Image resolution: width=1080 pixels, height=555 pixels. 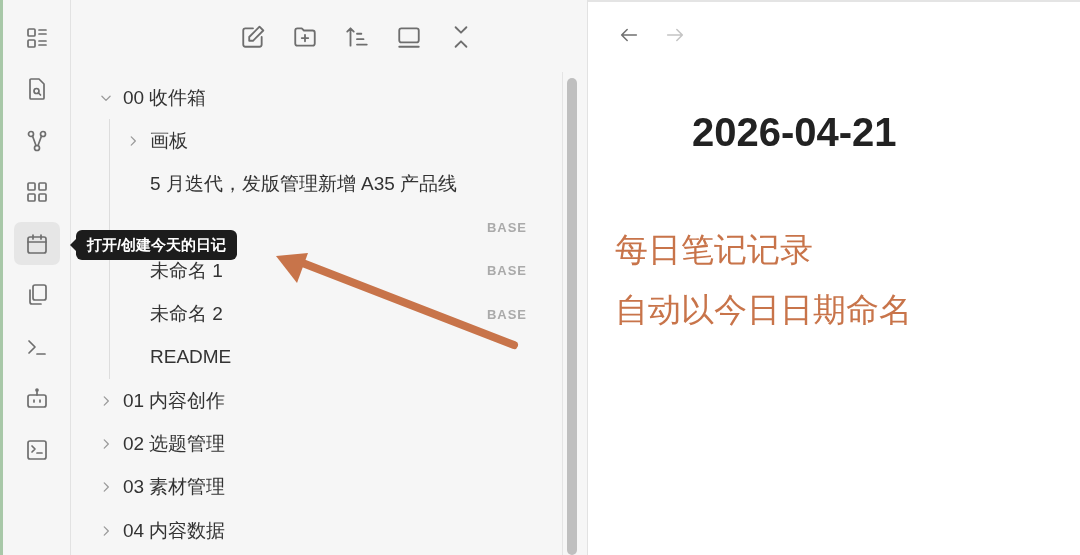 I want to click on folder-item: 02 选题管理, so click(x=174, y=443).